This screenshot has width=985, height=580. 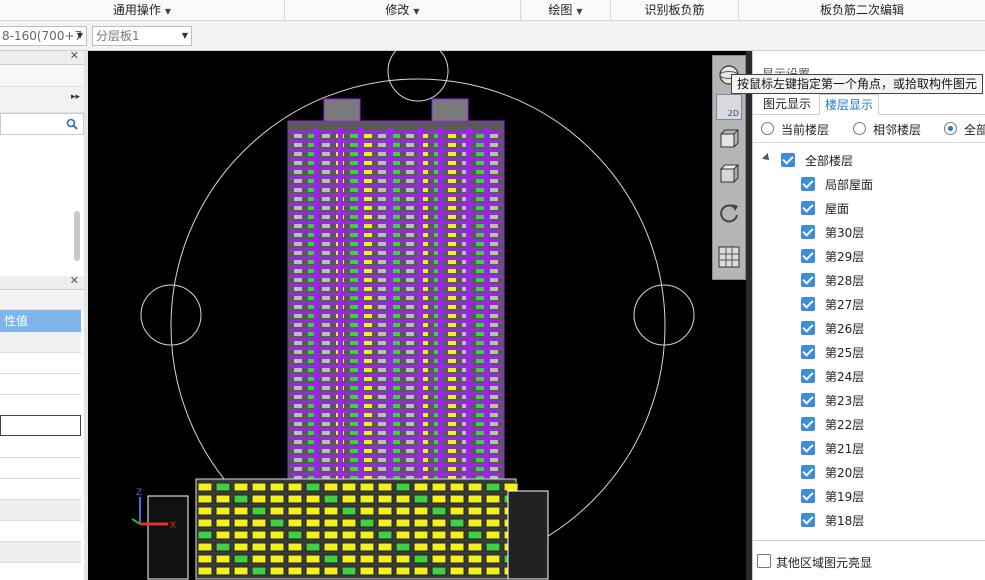 I want to click on rotate-icon, so click(x=729, y=213).